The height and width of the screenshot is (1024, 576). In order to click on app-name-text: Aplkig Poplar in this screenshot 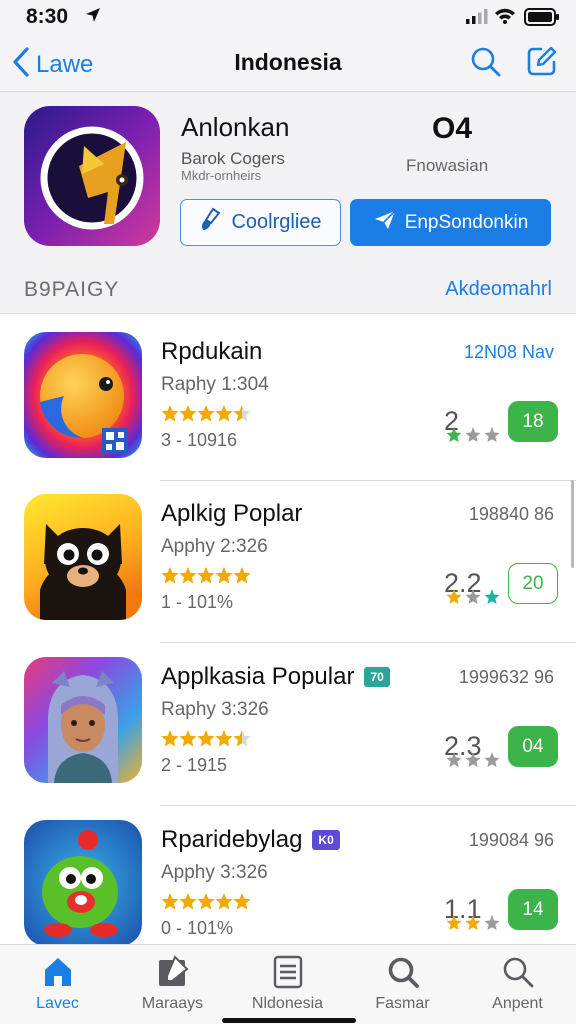, I will do `click(232, 513)`.